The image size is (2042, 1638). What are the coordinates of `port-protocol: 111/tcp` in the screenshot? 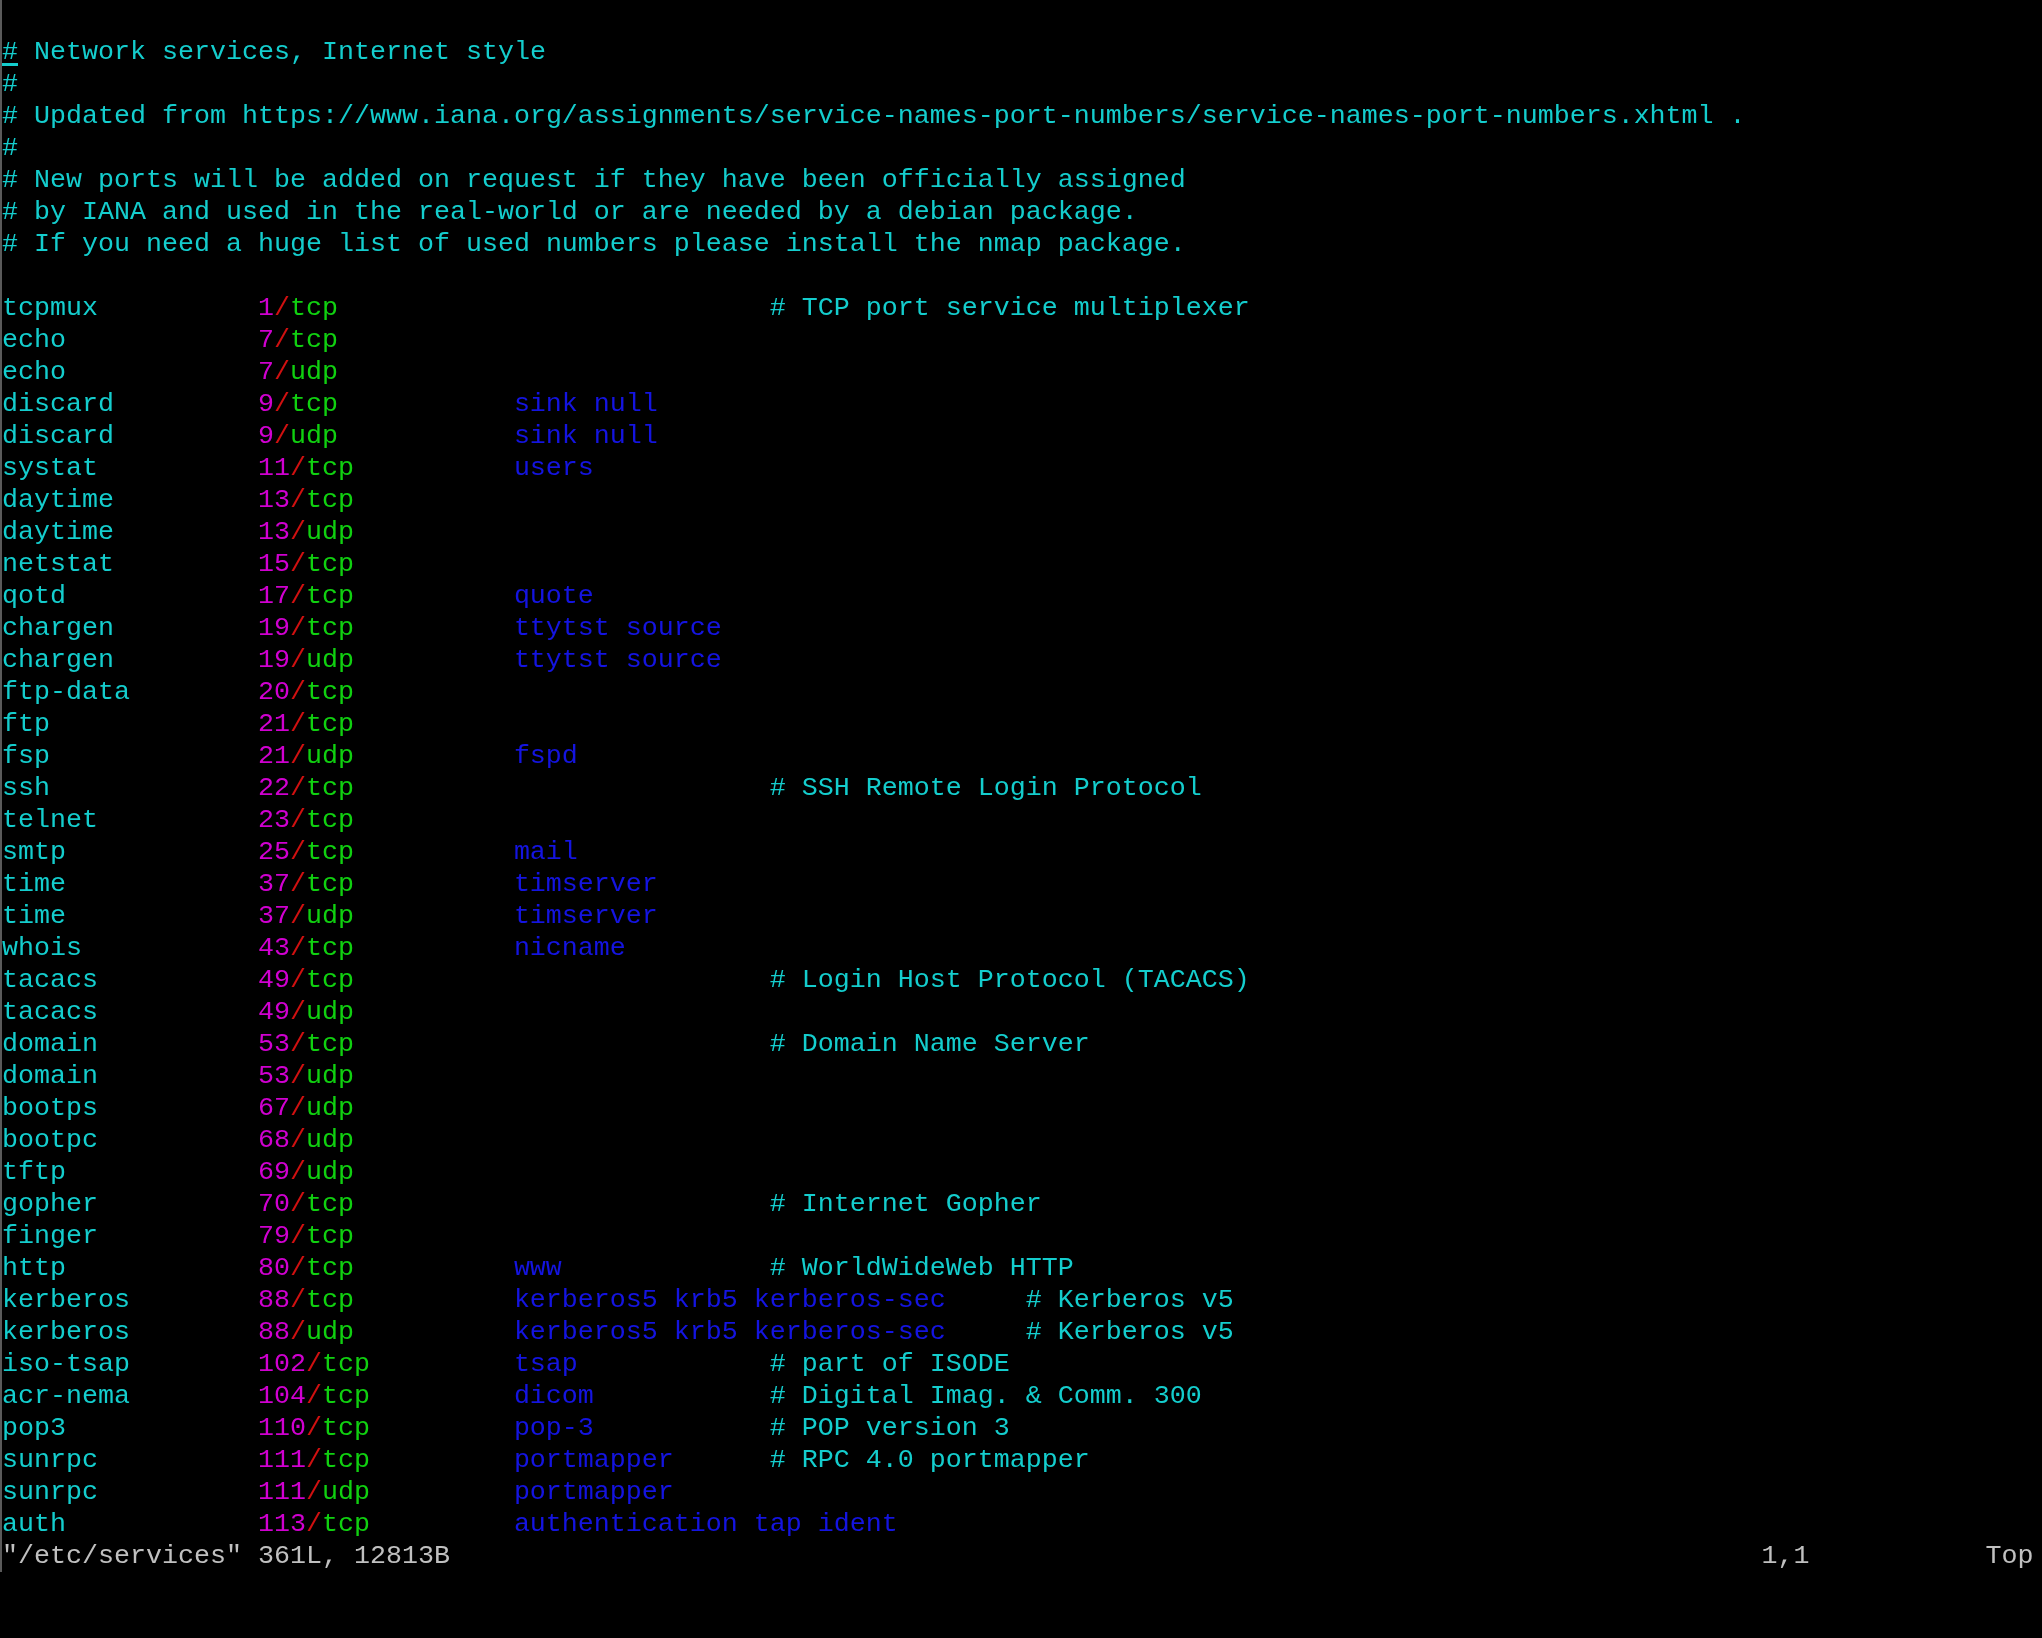 It's located at (314, 1460).